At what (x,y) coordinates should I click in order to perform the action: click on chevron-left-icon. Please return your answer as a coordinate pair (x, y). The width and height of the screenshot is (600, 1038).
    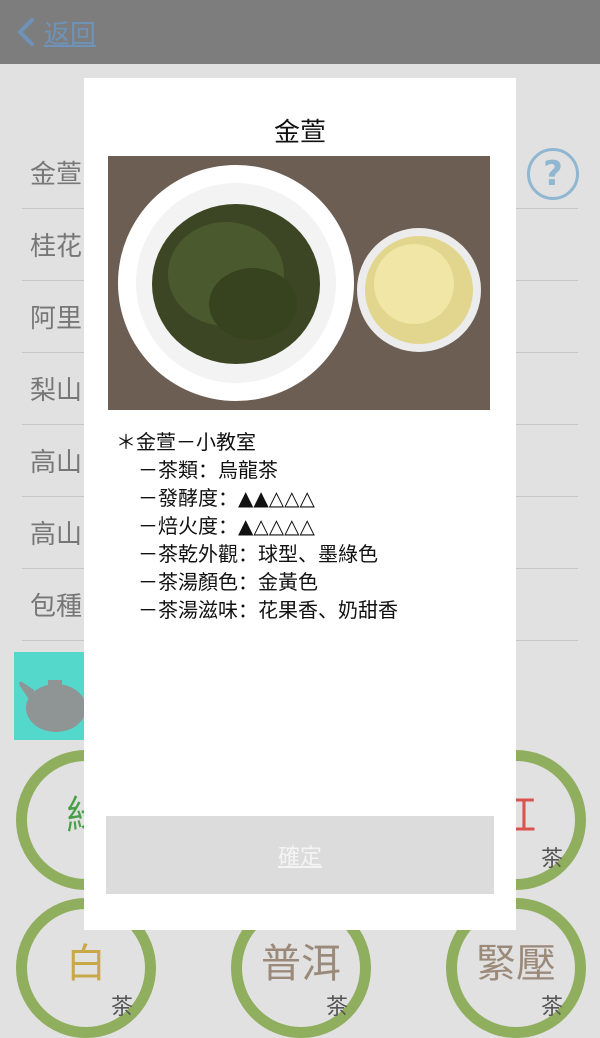
    Looking at the image, I should click on (26, 32).